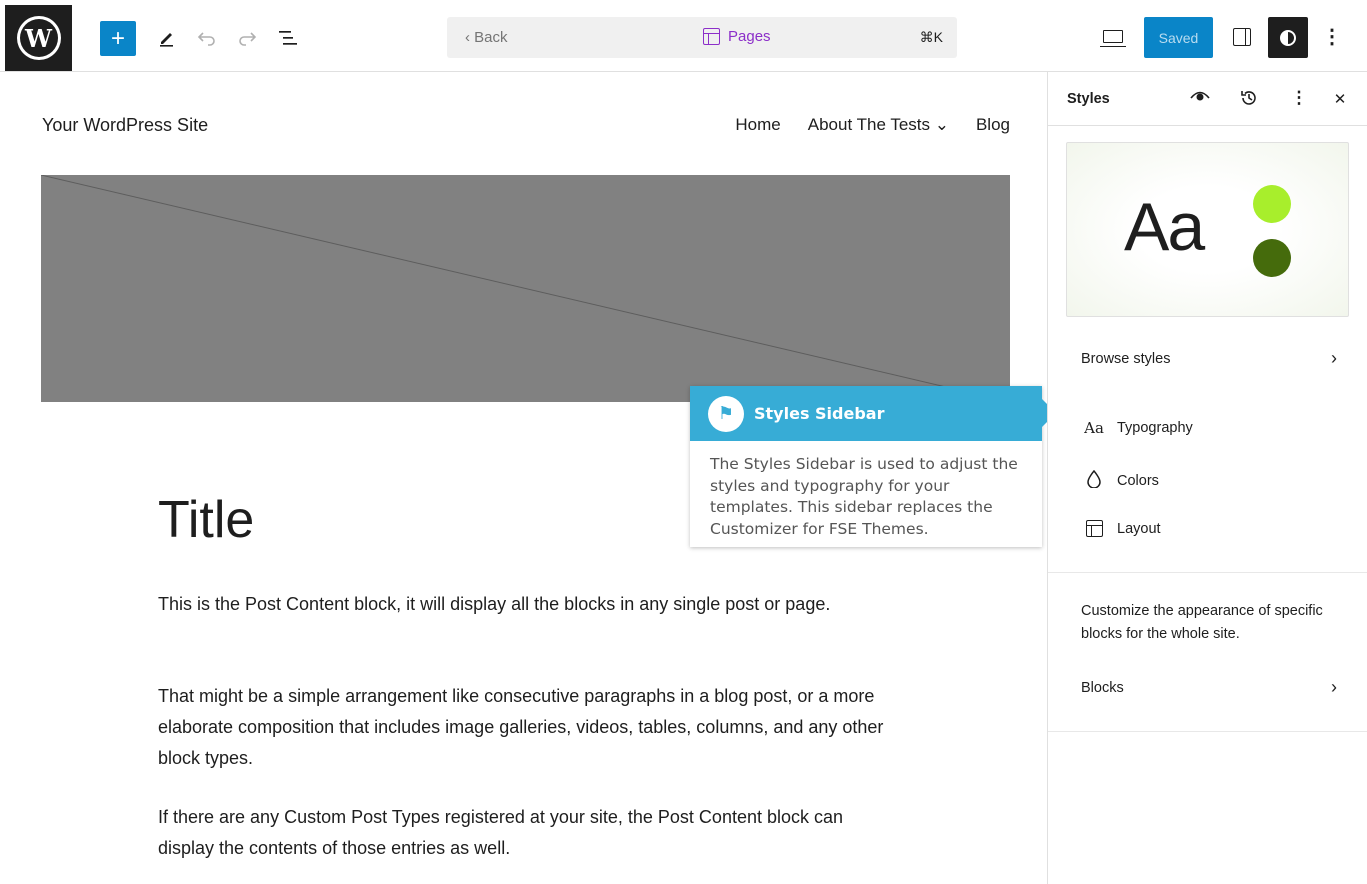 Image resolution: width=1367 pixels, height=884 pixels. I want to click on pages-icon, so click(711, 36).